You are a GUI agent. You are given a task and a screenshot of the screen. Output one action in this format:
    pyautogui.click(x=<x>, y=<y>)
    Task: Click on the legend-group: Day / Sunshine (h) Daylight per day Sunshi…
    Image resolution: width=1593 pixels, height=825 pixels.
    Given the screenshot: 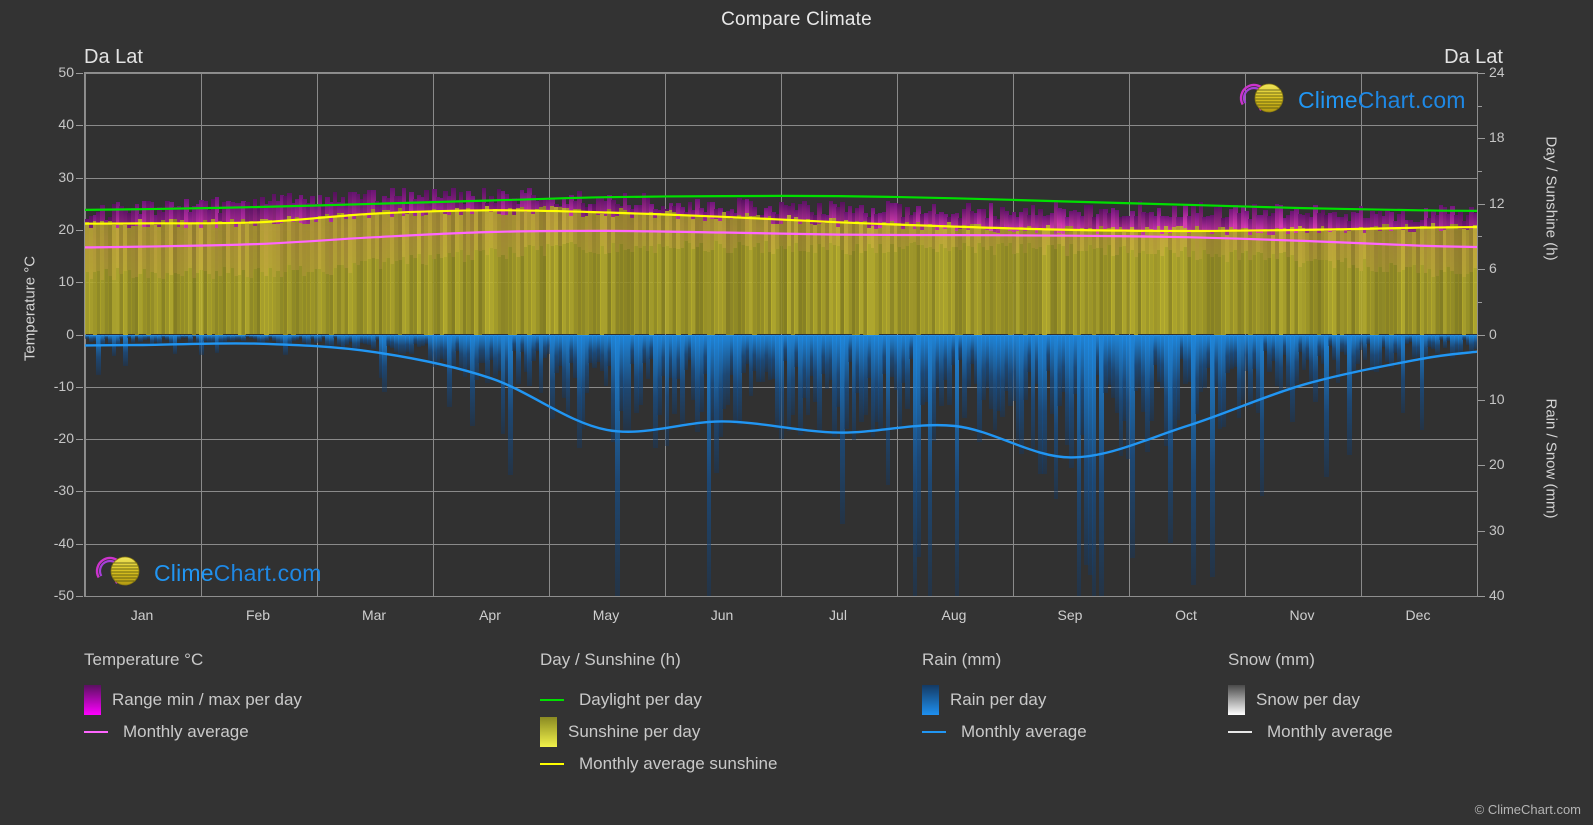 What is the action you would take?
    pyautogui.click(x=658, y=715)
    